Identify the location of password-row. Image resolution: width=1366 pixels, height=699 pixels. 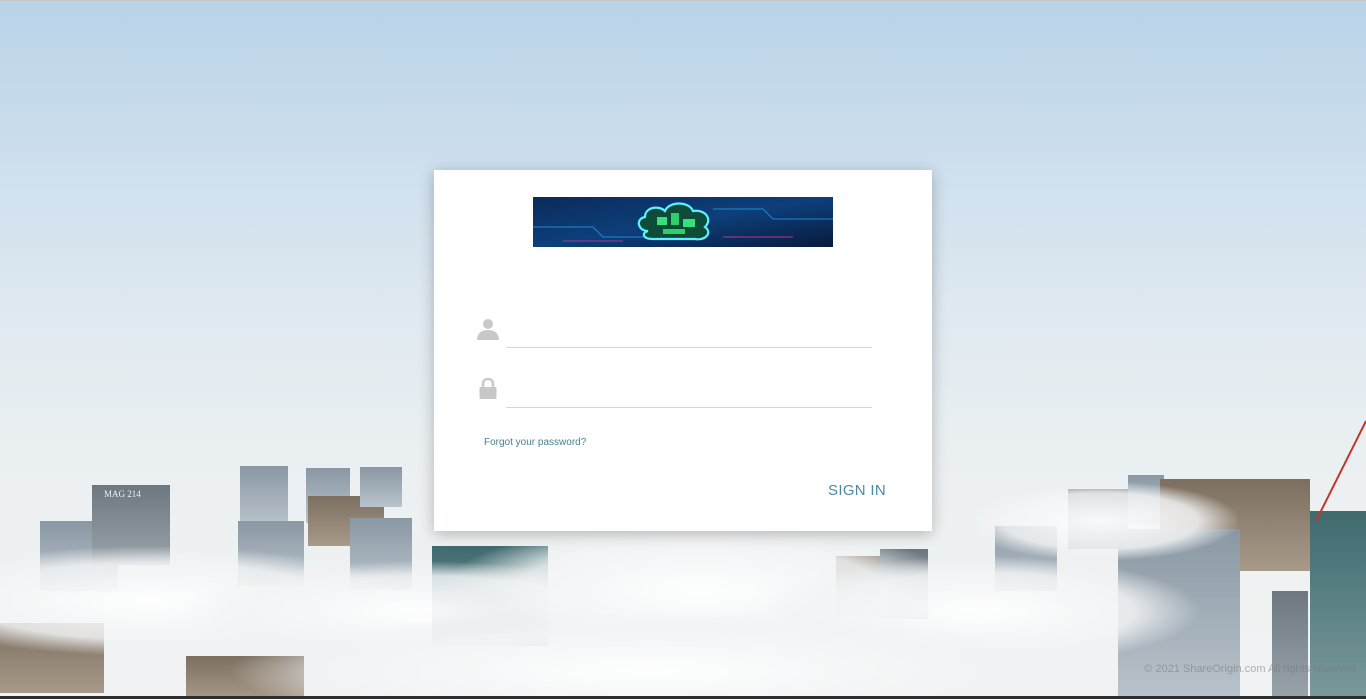
(674, 391).